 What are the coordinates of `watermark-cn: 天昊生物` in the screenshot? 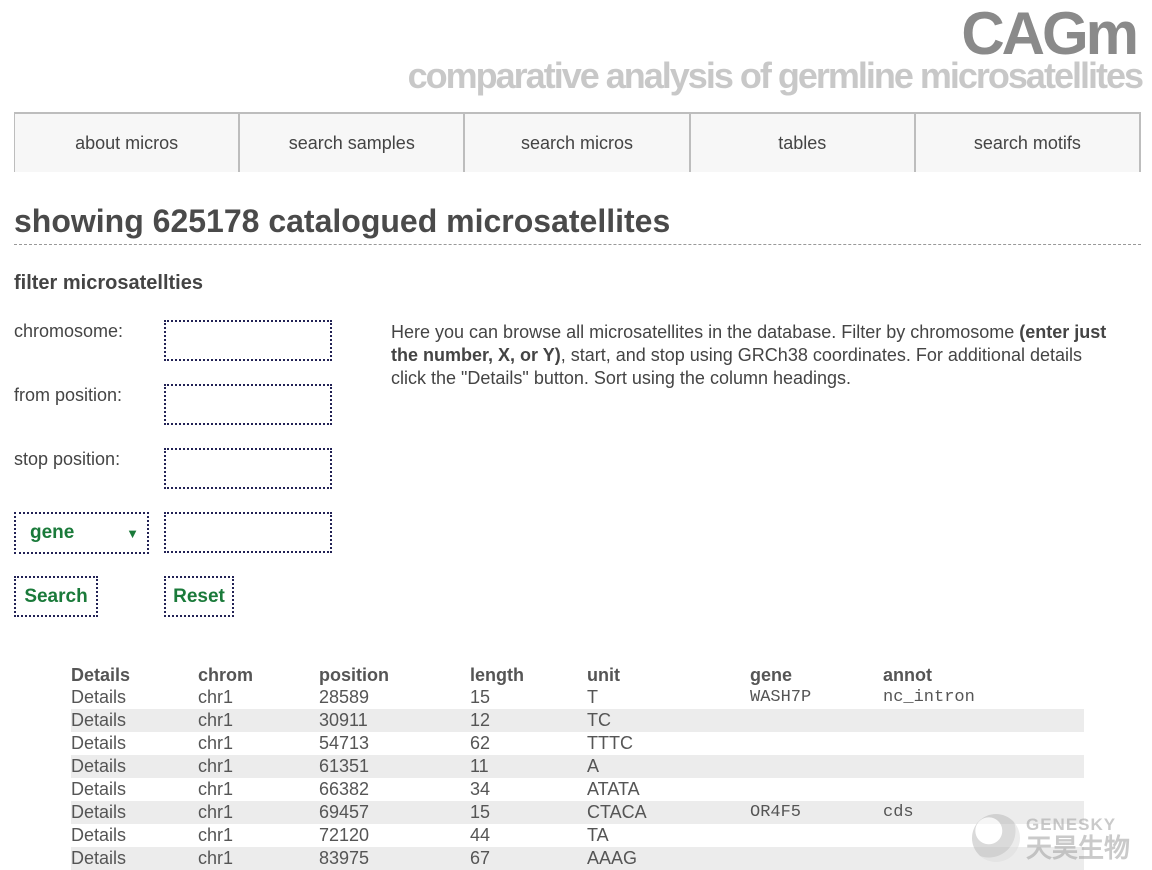 It's located at (1078, 848).